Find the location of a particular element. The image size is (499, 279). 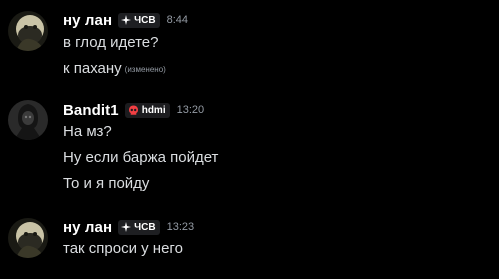

message-header: Bandit1 hdmi 13:20 is located at coordinates (133, 110).